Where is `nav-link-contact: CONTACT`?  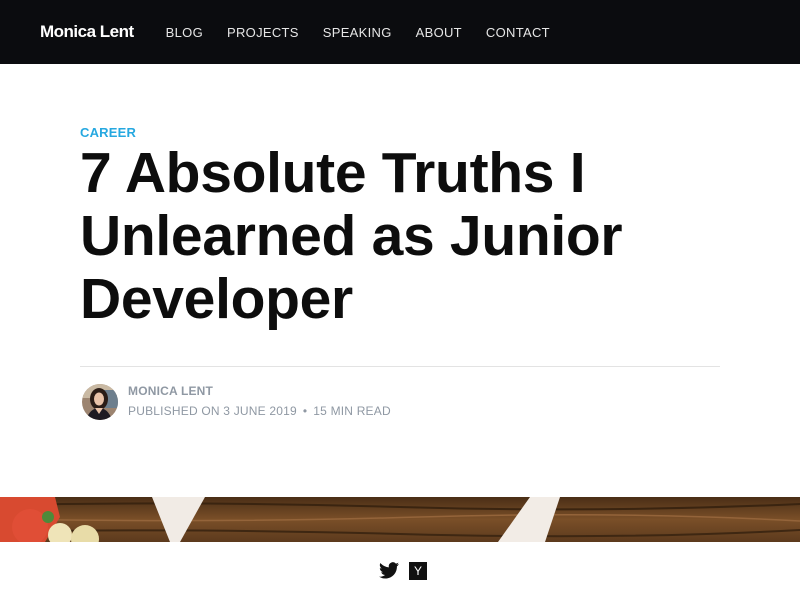 nav-link-contact: CONTACT is located at coordinates (518, 32).